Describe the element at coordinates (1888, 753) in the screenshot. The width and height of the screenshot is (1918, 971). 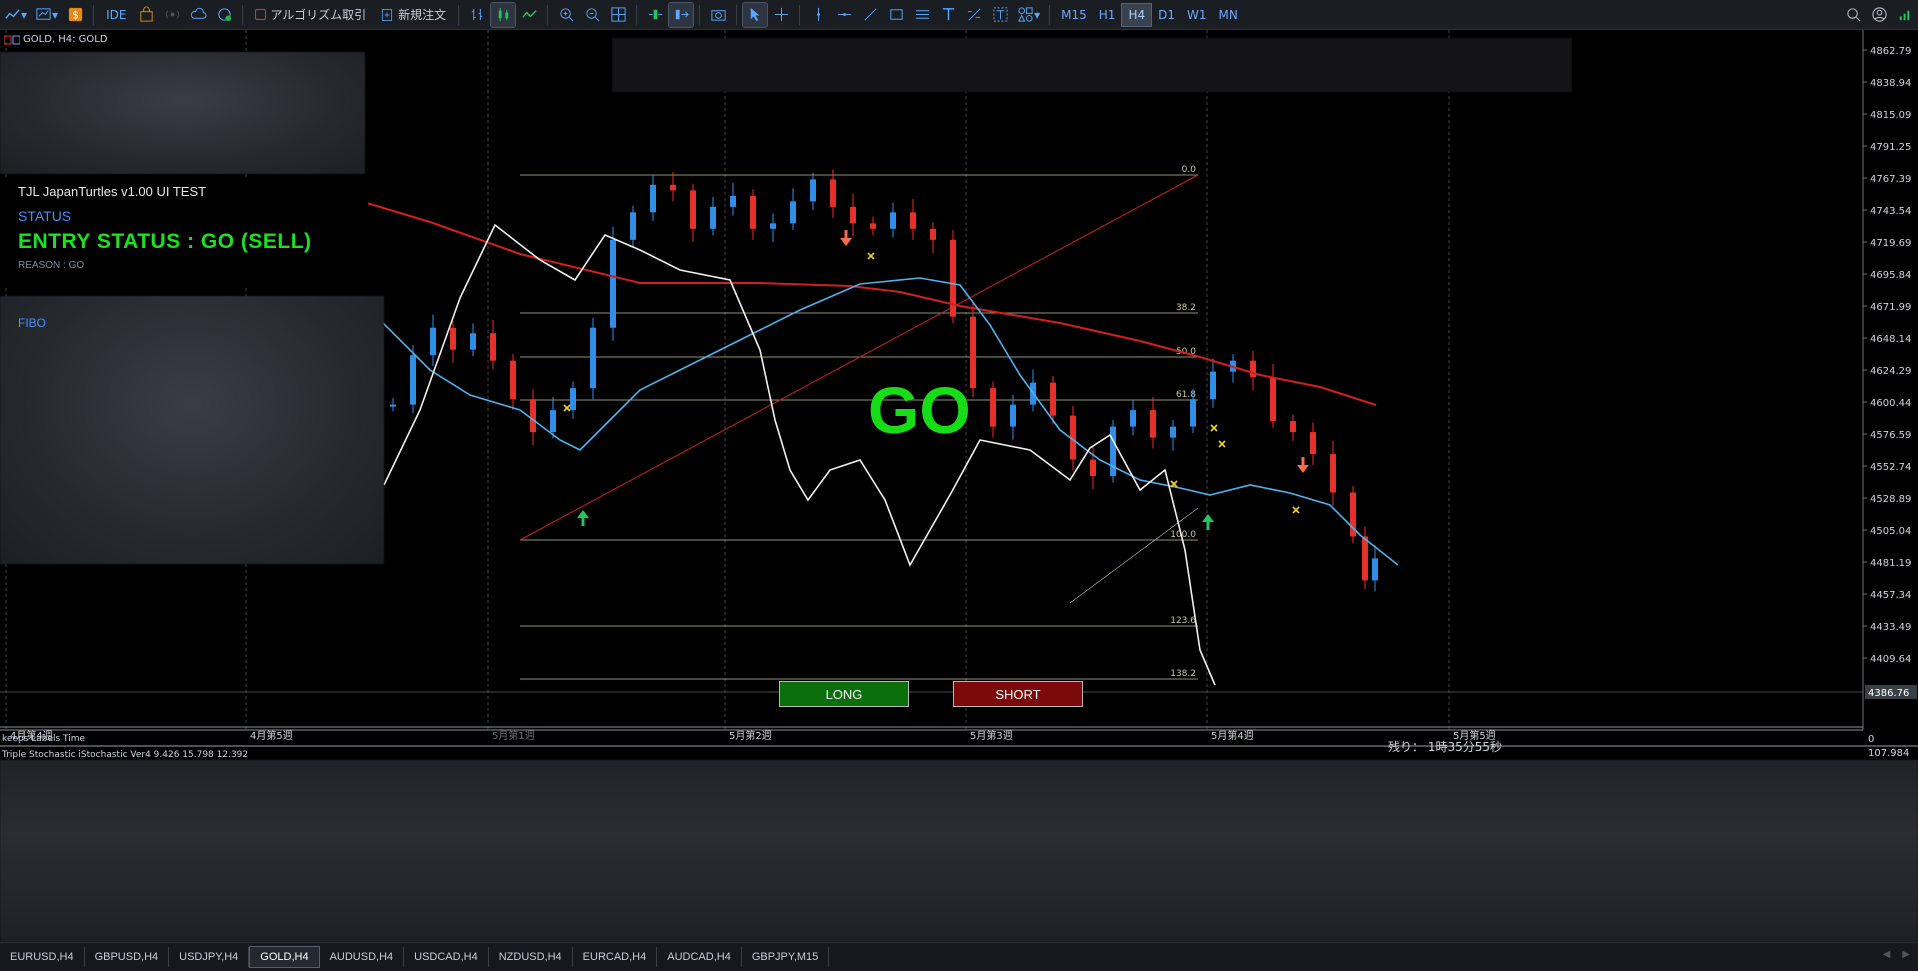
I see `subwindow-max-label: 107.984` at that location.